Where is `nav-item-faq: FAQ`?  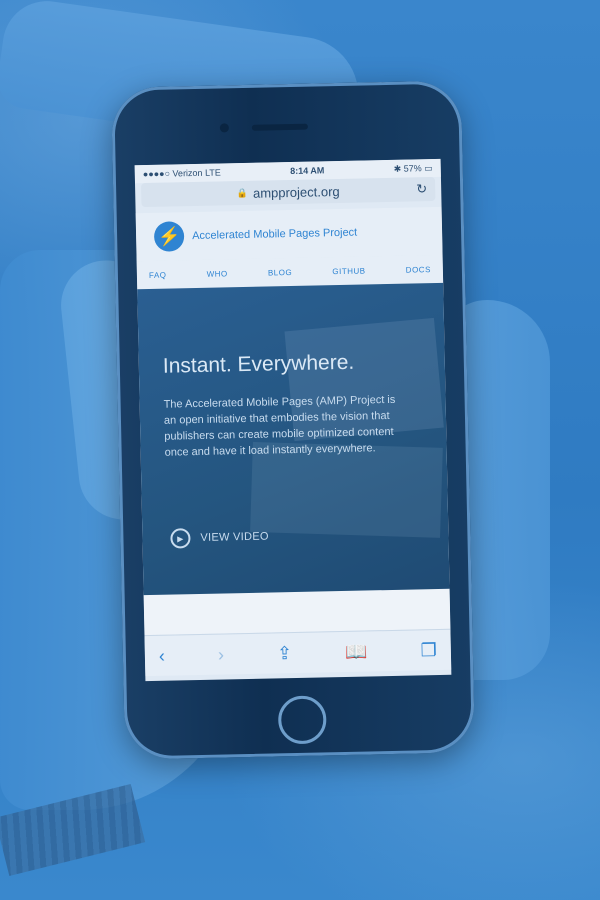
nav-item-faq: FAQ is located at coordinates (158, 274).